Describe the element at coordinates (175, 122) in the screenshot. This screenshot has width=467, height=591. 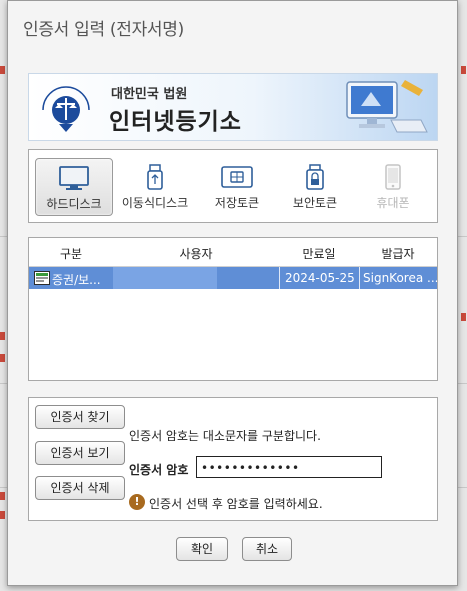
I see `banner-title: 인터넷등기소` at that location.